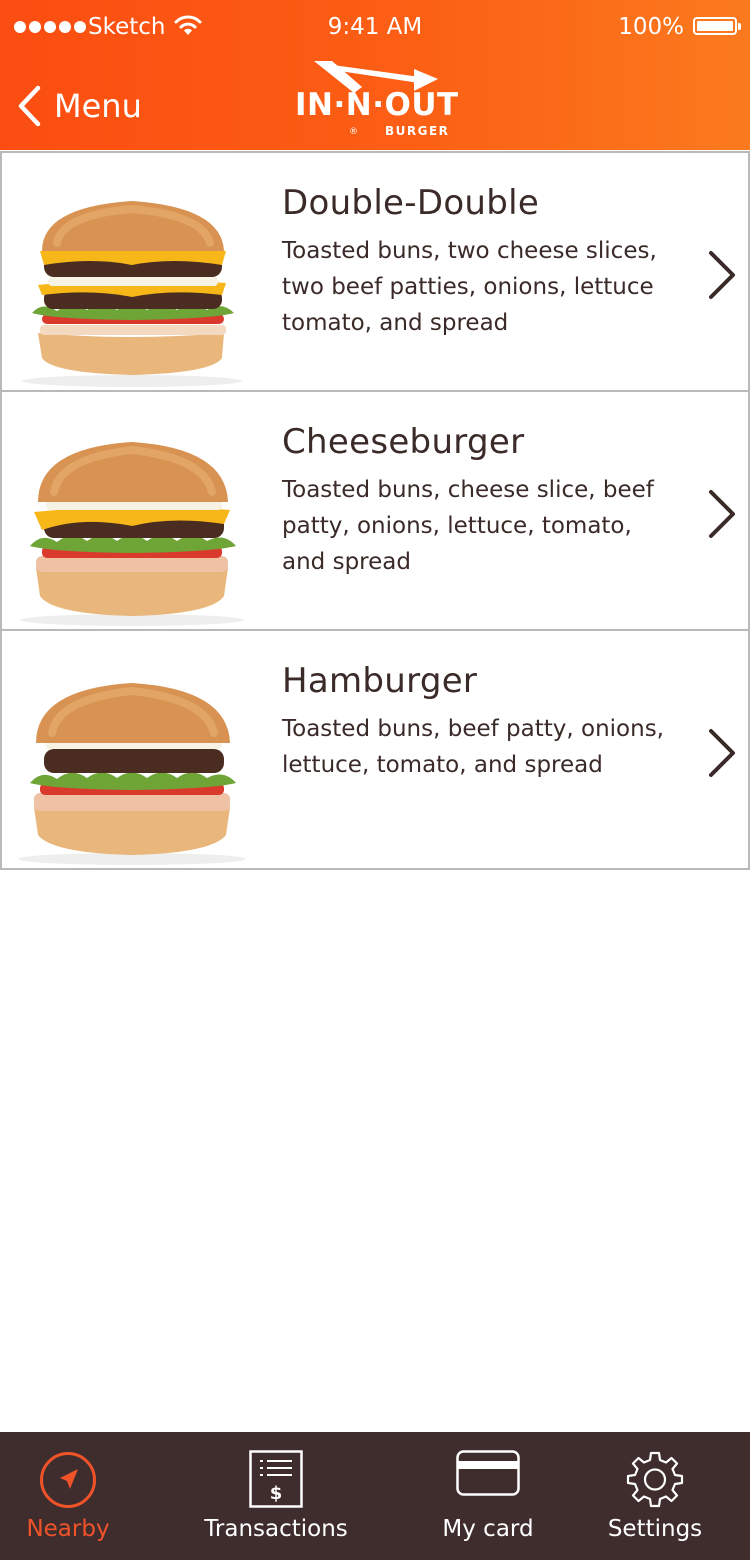  What do you see at coordinates (68, 1529) in the screenshot?
I see `tab-label: Nearby` at bounding box center [68, 1529].